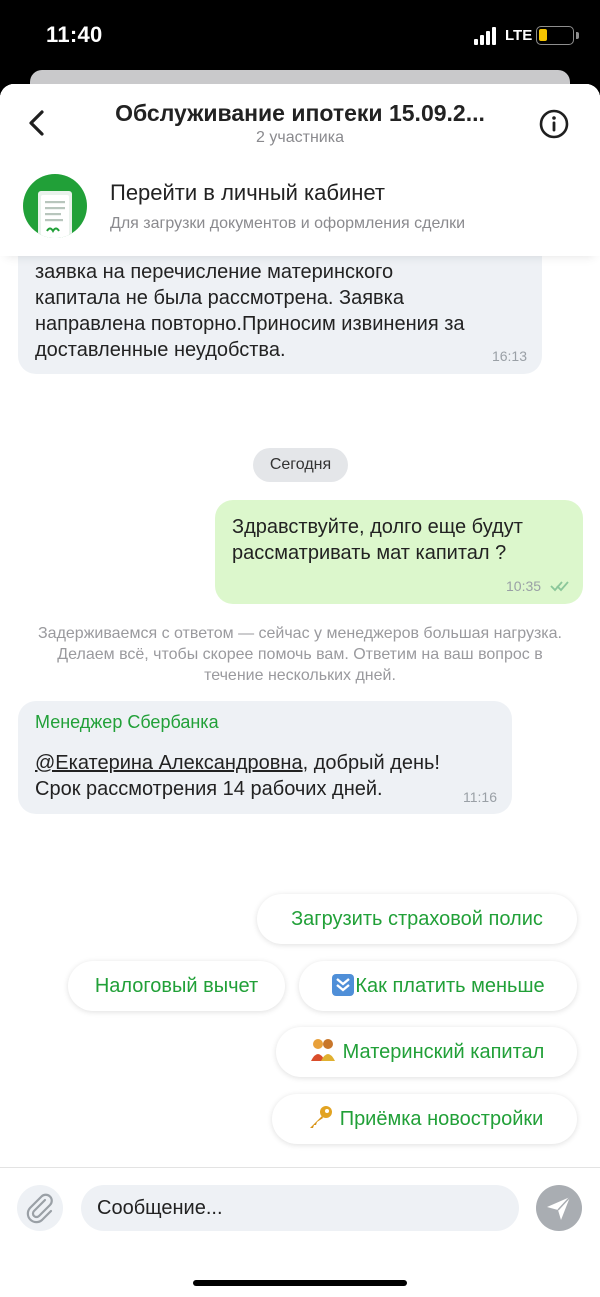 The height and width of the screenshot is (1297, 600). Describe the element at coordinates (441, 1119) in the screenshot. I see `chip-label: Приёмка новостройки` at that location.